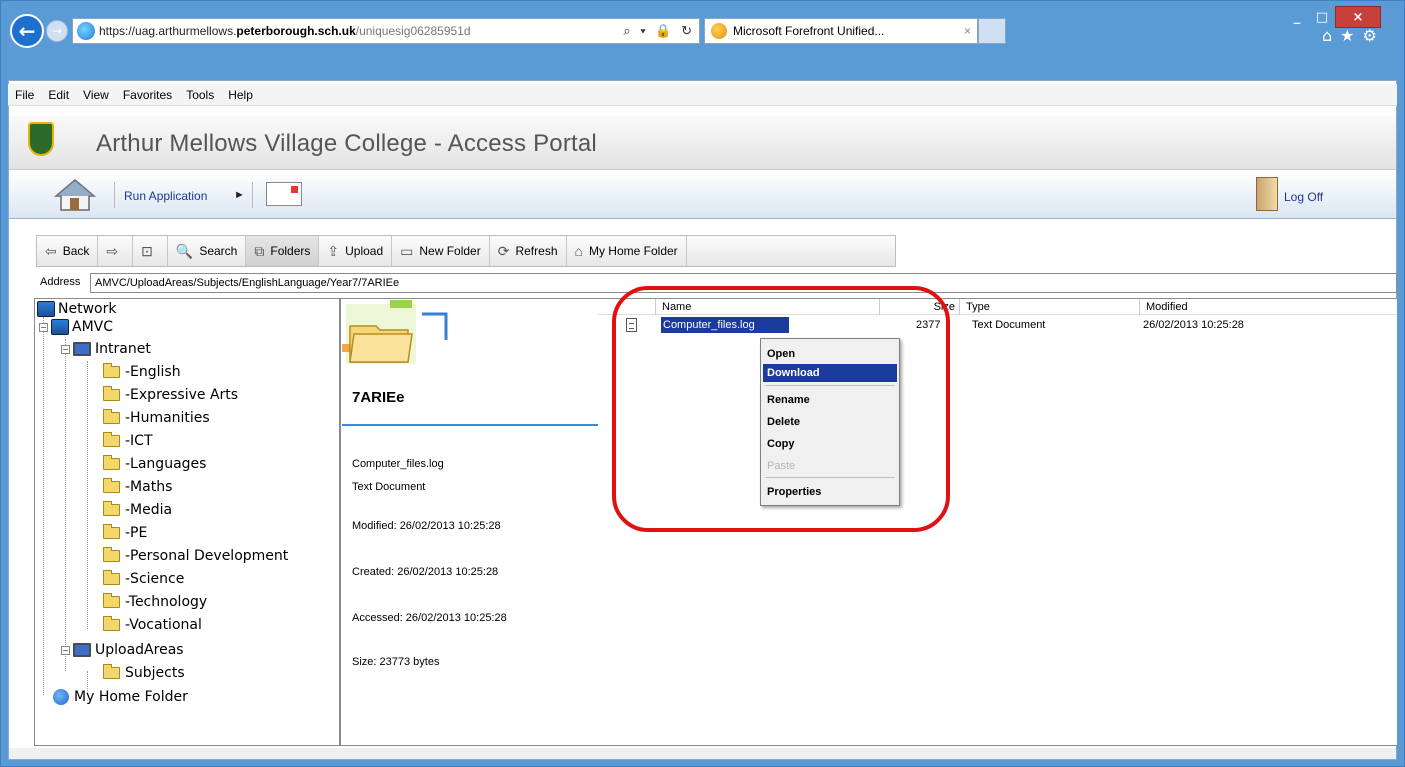  What do you see at coordinates (395, 332) in the screenshot?
I see `folder-graphic-icon` at bounding box center [395, 332].